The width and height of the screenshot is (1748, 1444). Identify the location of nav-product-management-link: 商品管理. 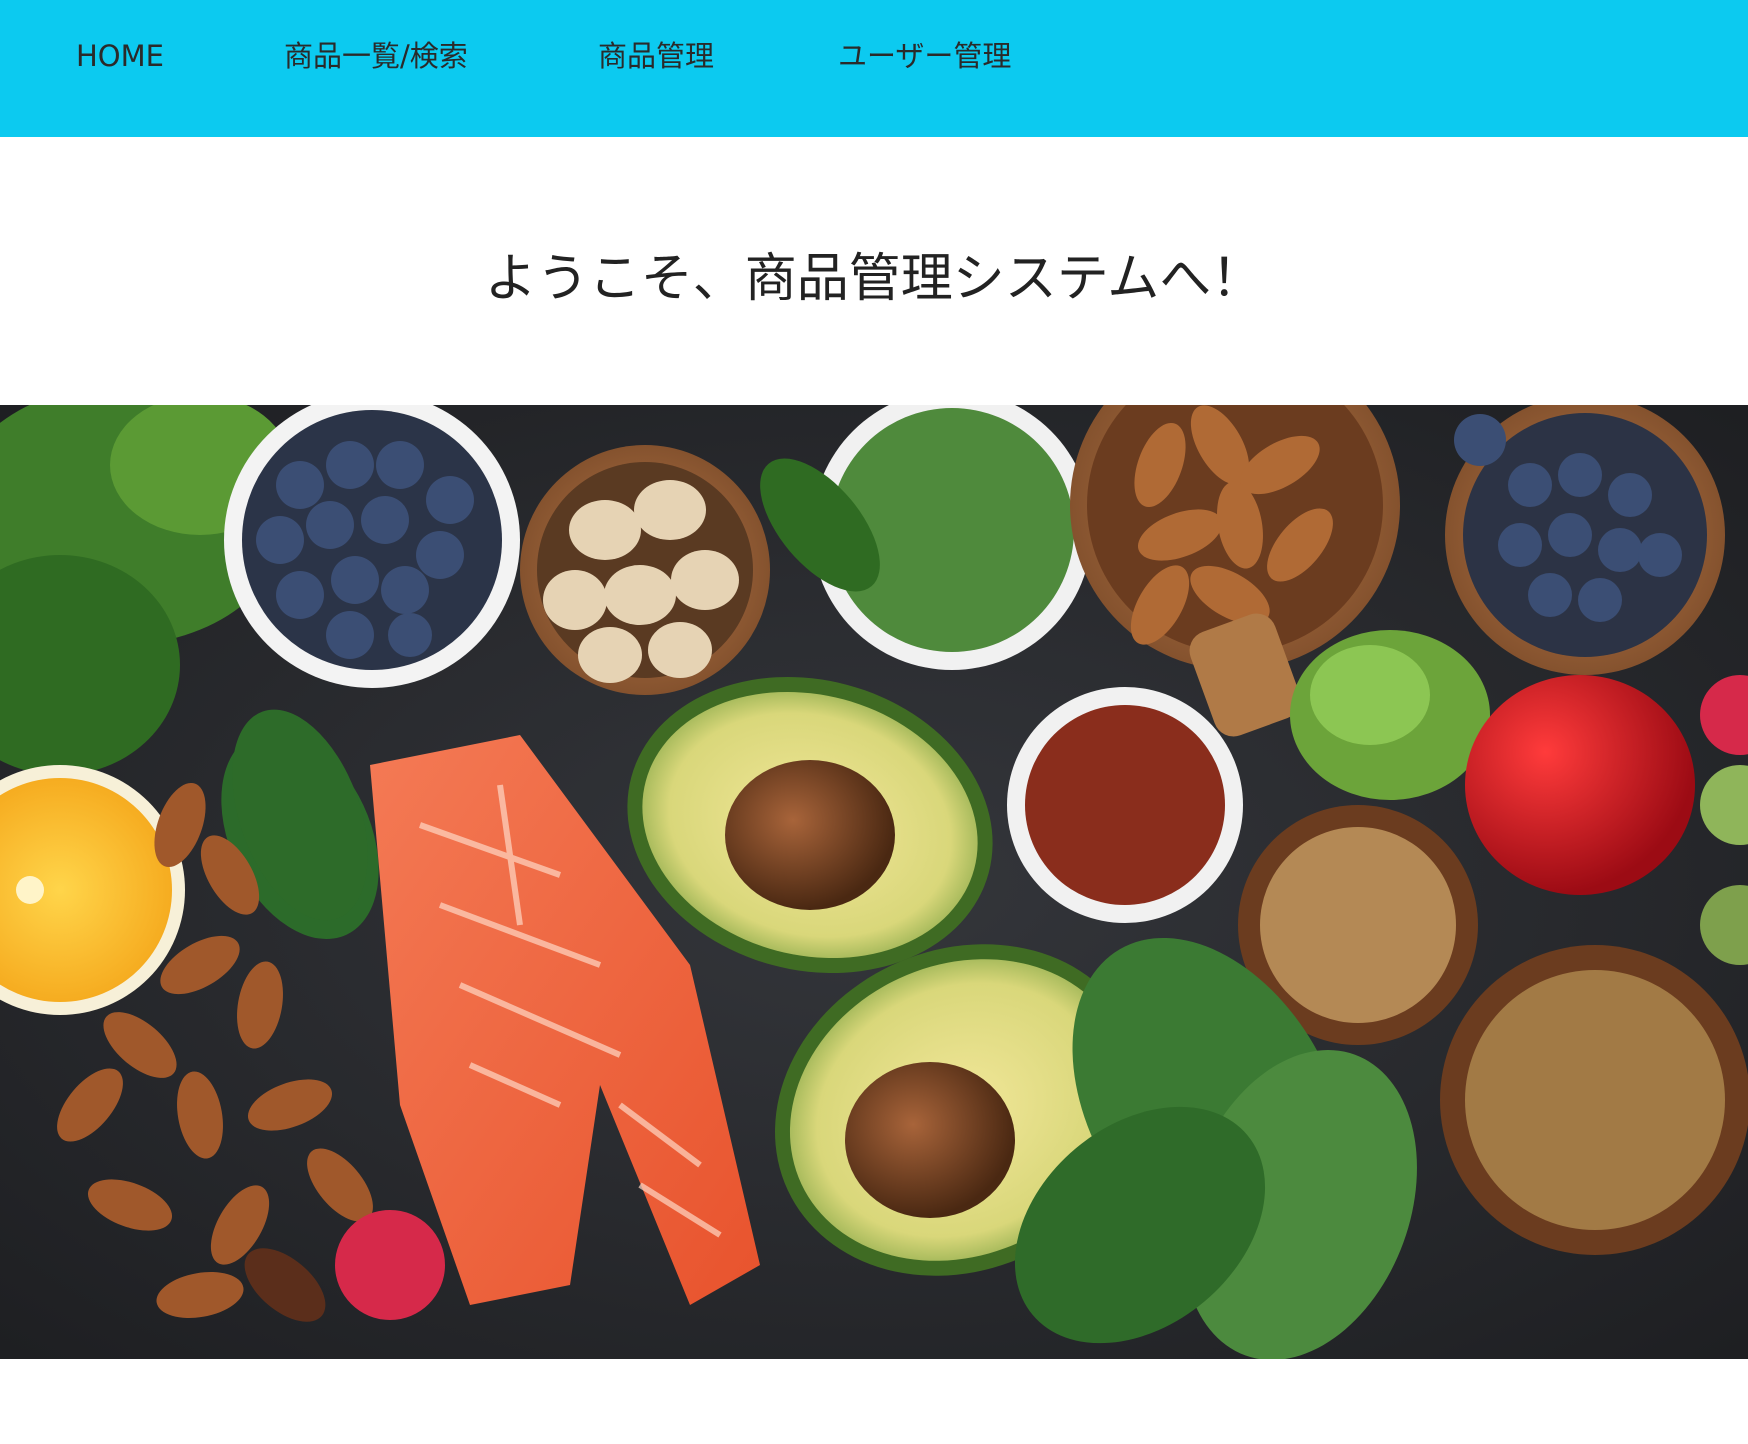
(656, 56).